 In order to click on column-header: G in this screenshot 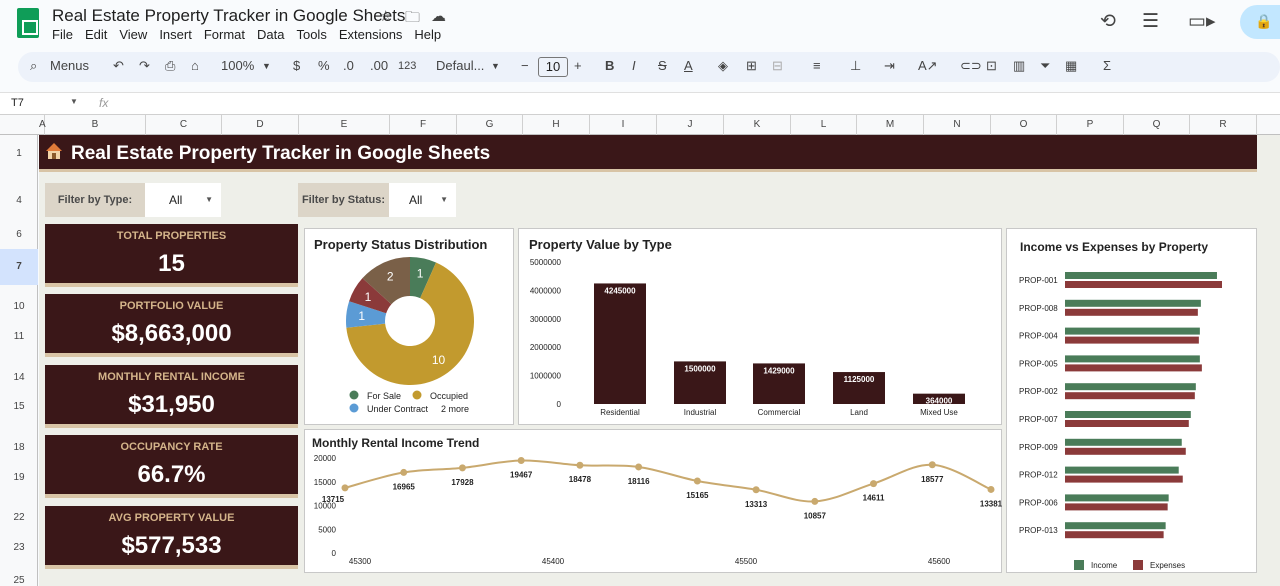, I will do `click(490, 125)`.